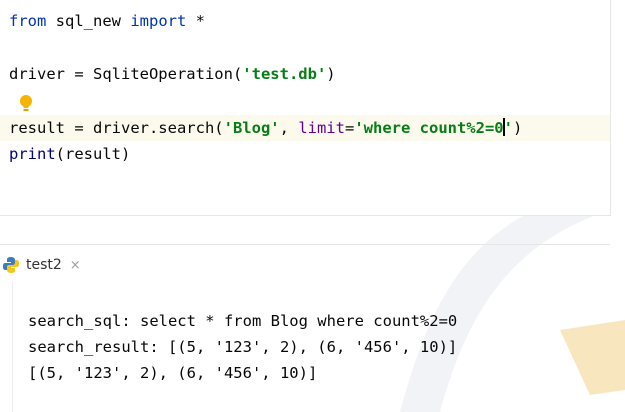  I want to click on builtin-print: print, so click(32, 154).